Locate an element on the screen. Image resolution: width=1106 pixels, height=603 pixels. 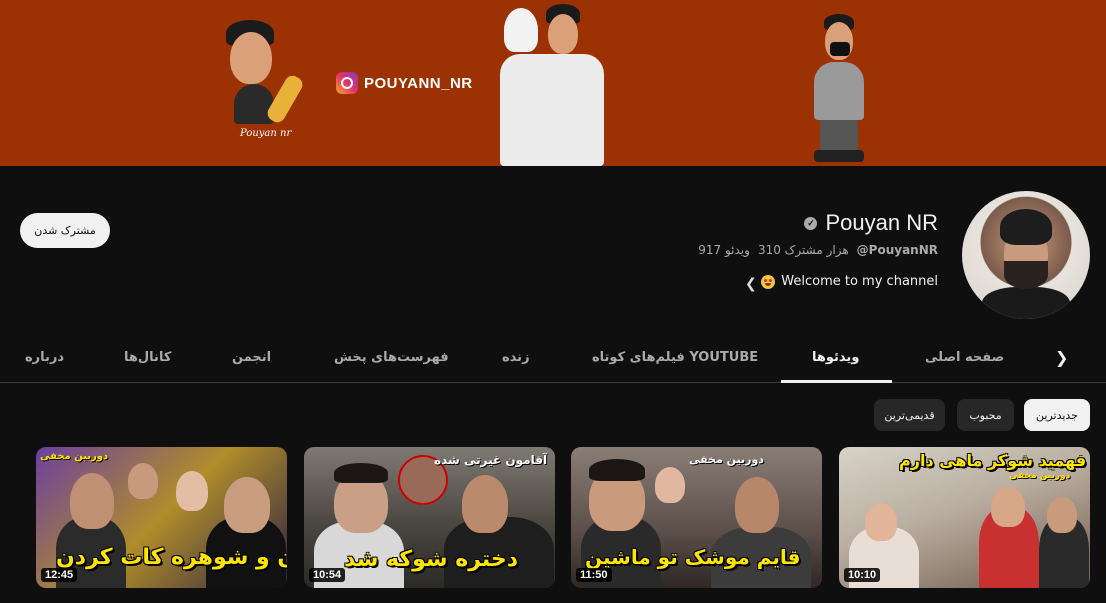
video-tag: آقامون غیرتی شده is located at coordinates (491, 460).